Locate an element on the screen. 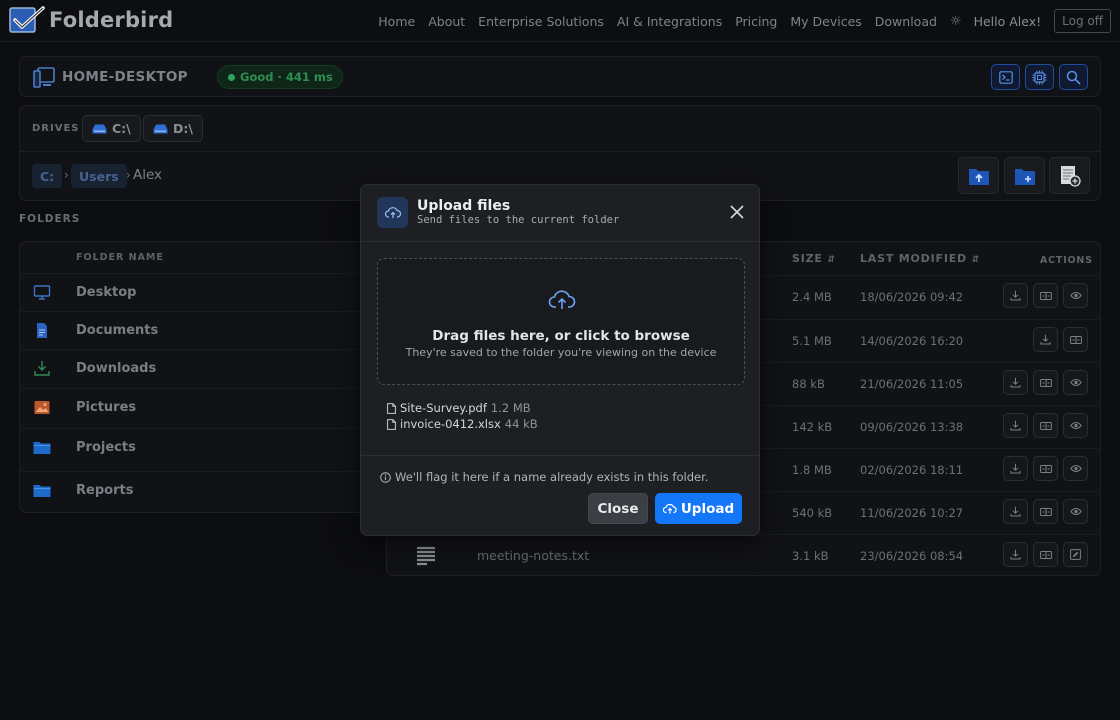 The image size is (1120, 720). cloud-upload-icon is located at coordinates (562, 299).